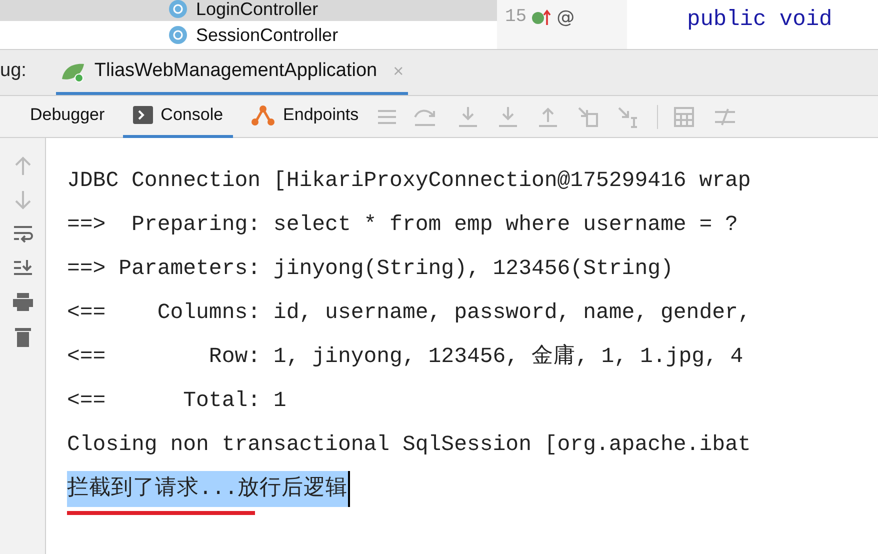  I want to click on console-line: ==> Parameters: jinyong(String), 123456(String), so click(370, 269).